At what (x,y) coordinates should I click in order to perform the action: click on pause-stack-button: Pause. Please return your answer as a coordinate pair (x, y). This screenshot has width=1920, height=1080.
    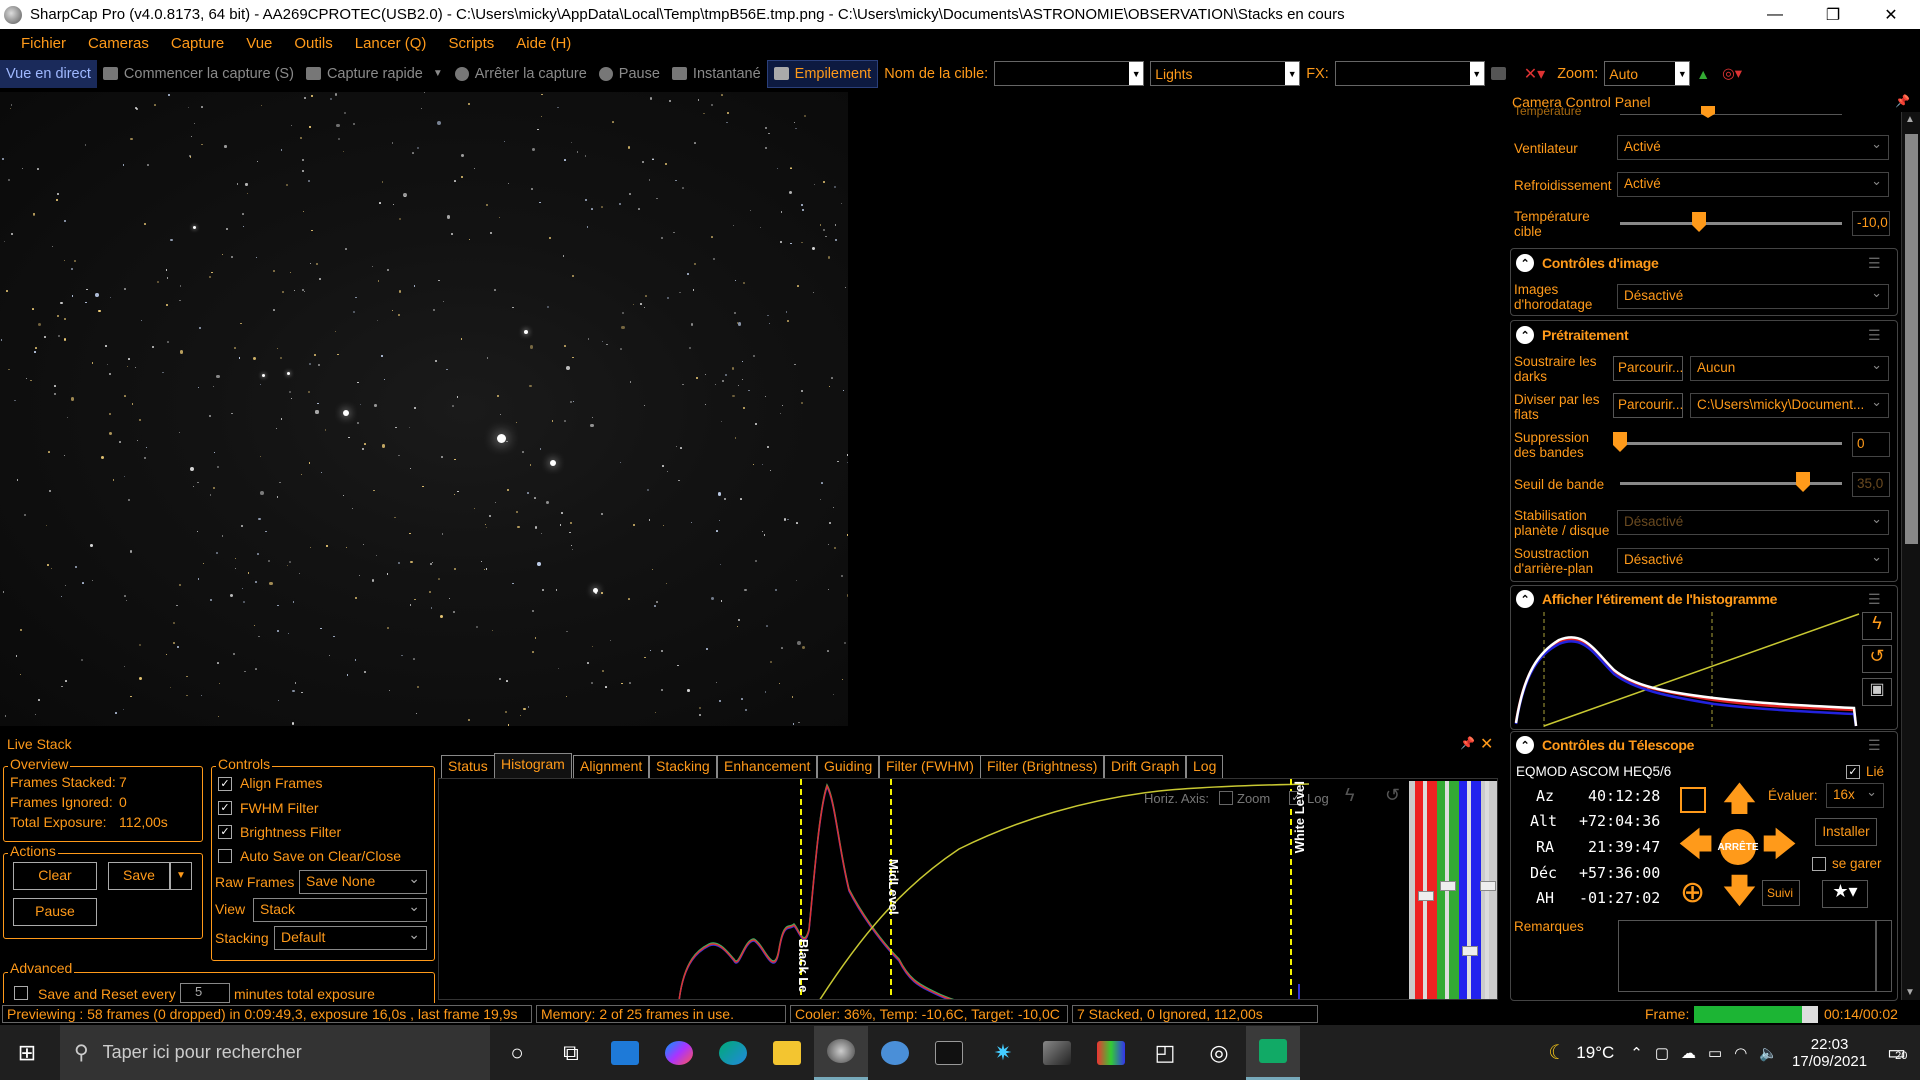
    Looking at the image, I should click on (55, 912).